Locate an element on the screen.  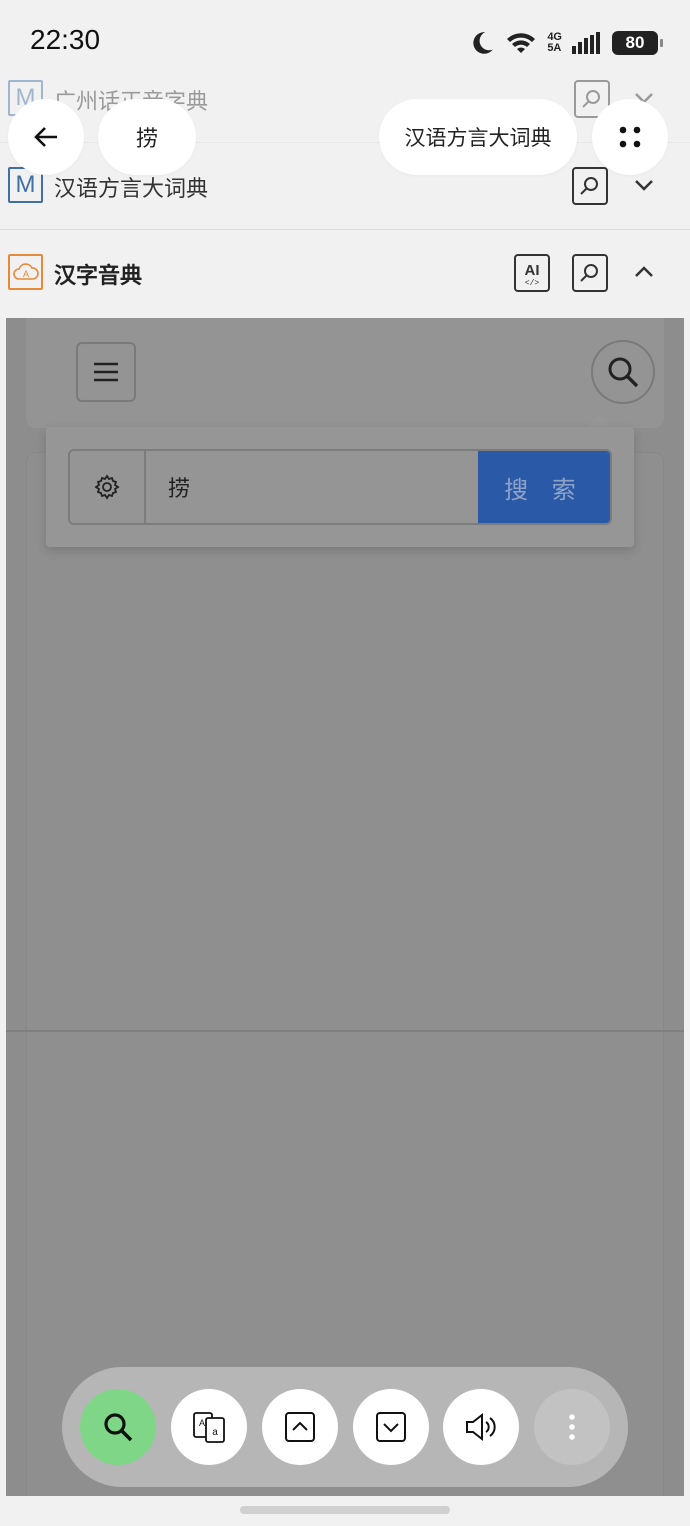
chevron-down-box-icon is located at coordinates (391, 1427).